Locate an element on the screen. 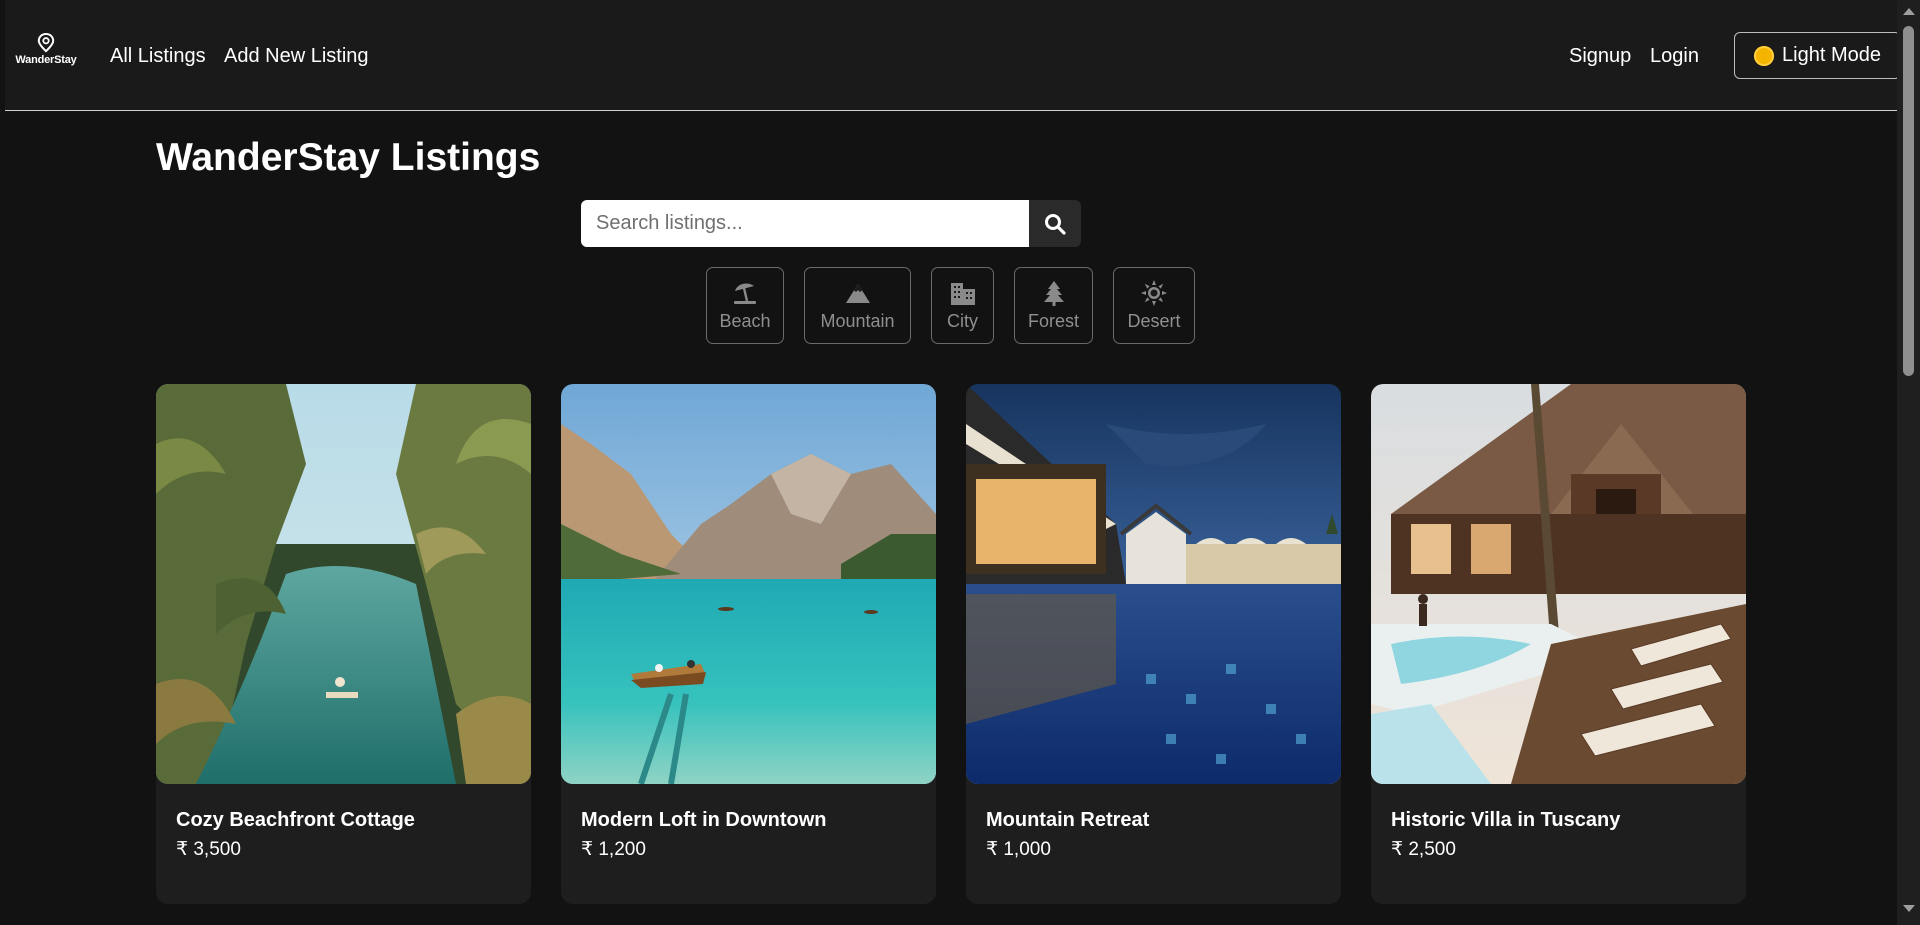 The image size is (1920, 925). theme-toggle-button: Light Mode is located at coordinates (1817, 55).